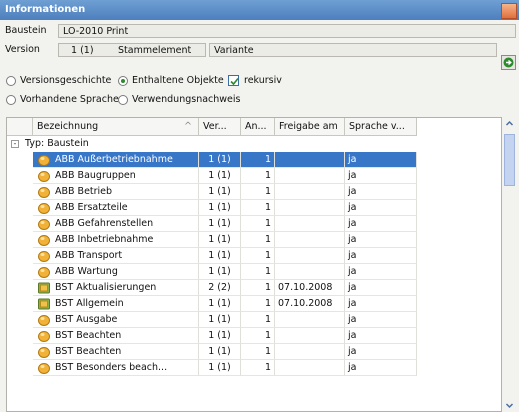 This screenshot has height=412, width=519. What do you see at coordinates (212, 256) in the screenshot?
I see `table-row: ABB Transport 1 (1) 1 ja` at bounding box center [212, 256].